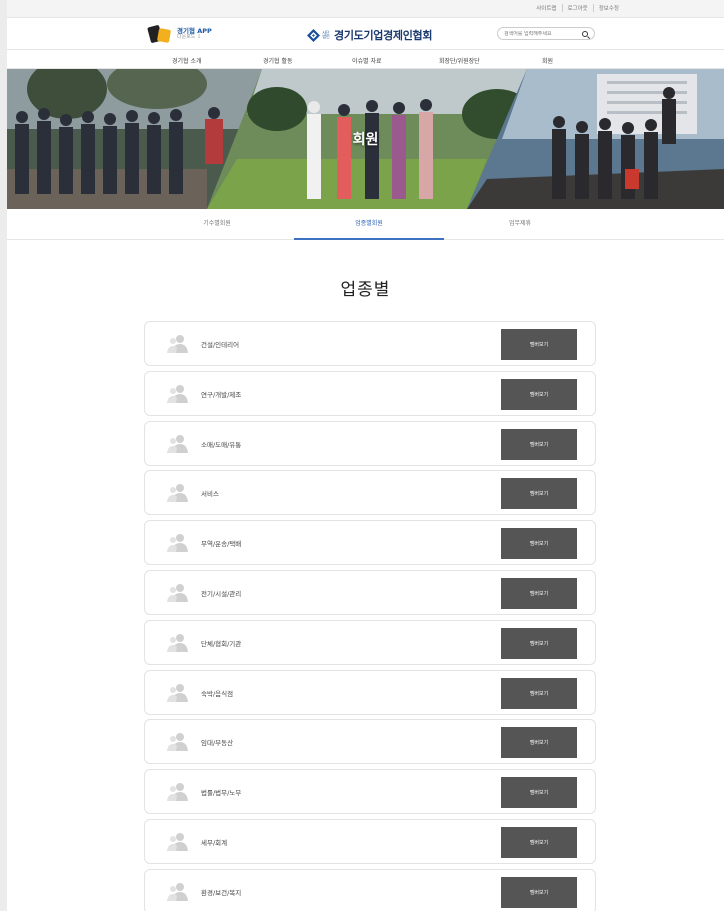 This screenshot has height=911, width=724. I want to click on category-label: 건설/인테리어, so click(220, 345).